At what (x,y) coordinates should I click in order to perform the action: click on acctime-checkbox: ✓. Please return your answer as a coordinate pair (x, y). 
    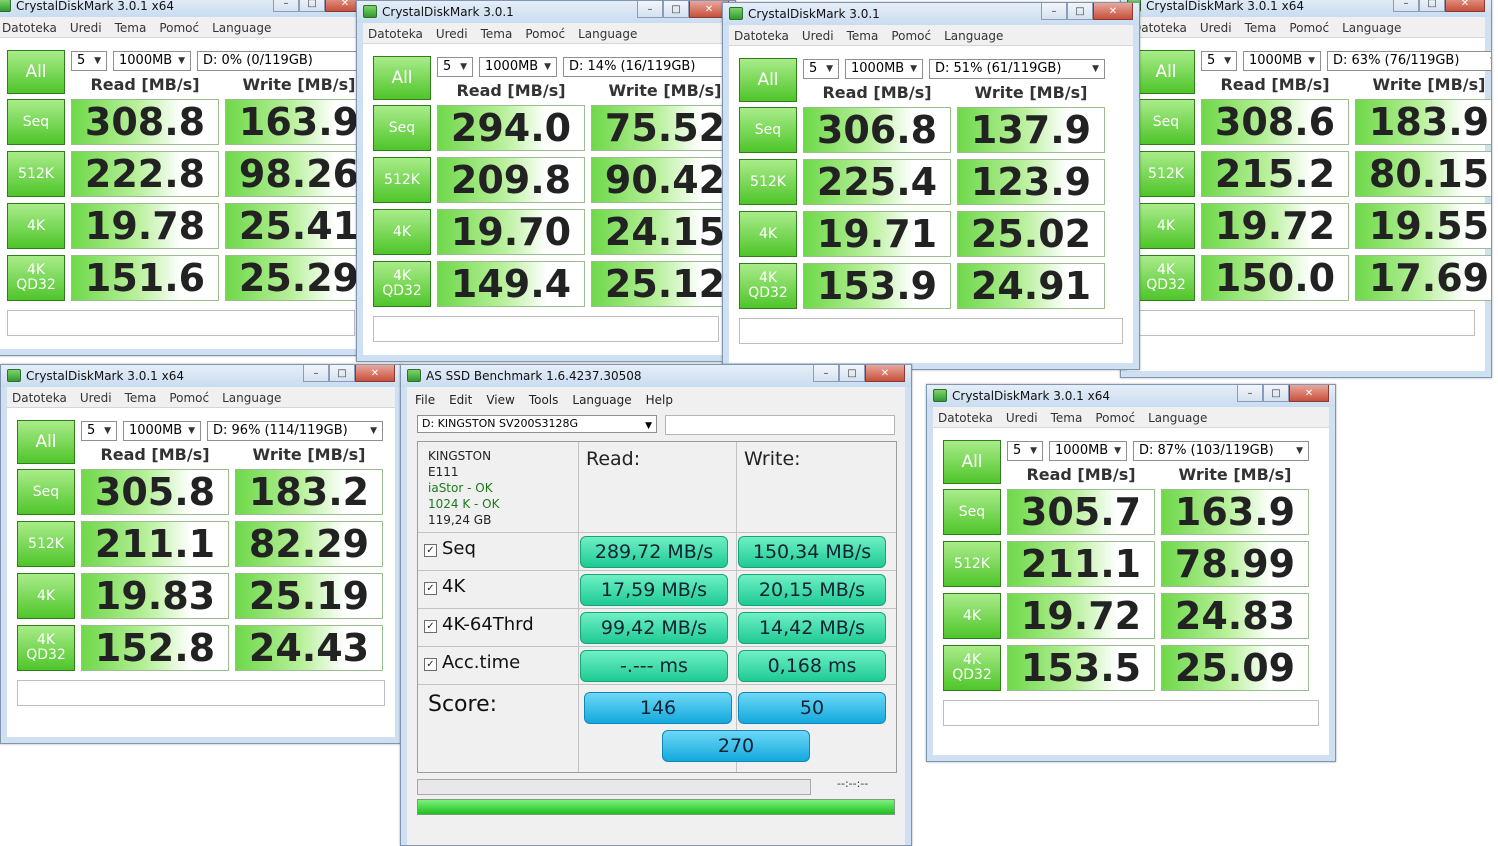
    Looking at the image, I should click on (430, 664).